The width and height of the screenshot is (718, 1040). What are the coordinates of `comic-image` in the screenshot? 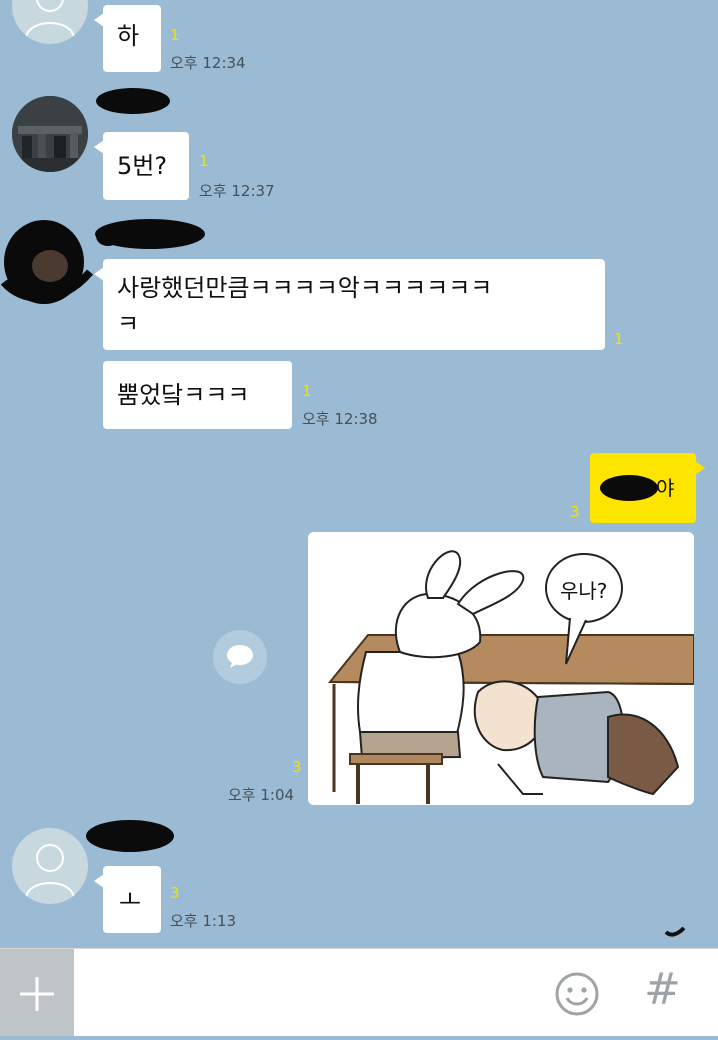 It's located at (501, 668).